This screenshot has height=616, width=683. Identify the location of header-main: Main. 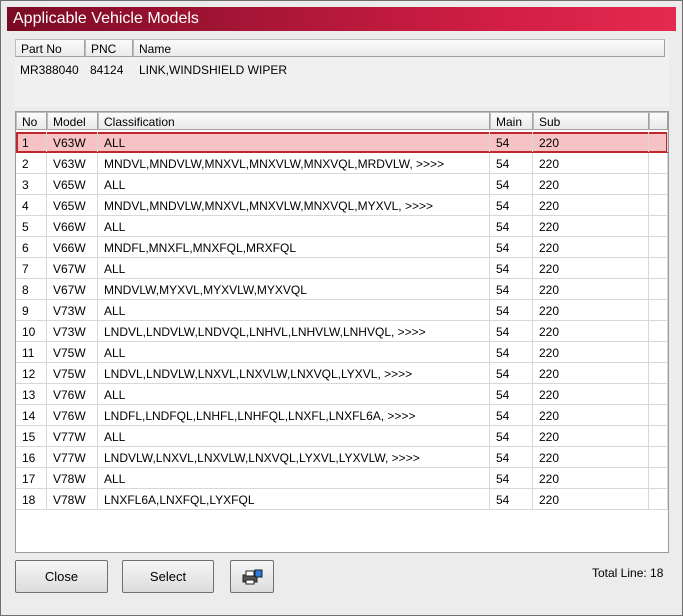
(511, 121).